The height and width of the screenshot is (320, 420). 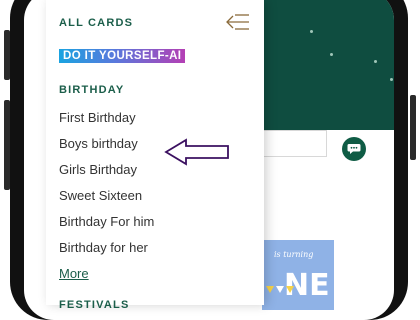 What do you see at coordinates (298, 275) in the screenshot?
I see `card-thumbnail: is turning NE` at bounding box center [298, 275].